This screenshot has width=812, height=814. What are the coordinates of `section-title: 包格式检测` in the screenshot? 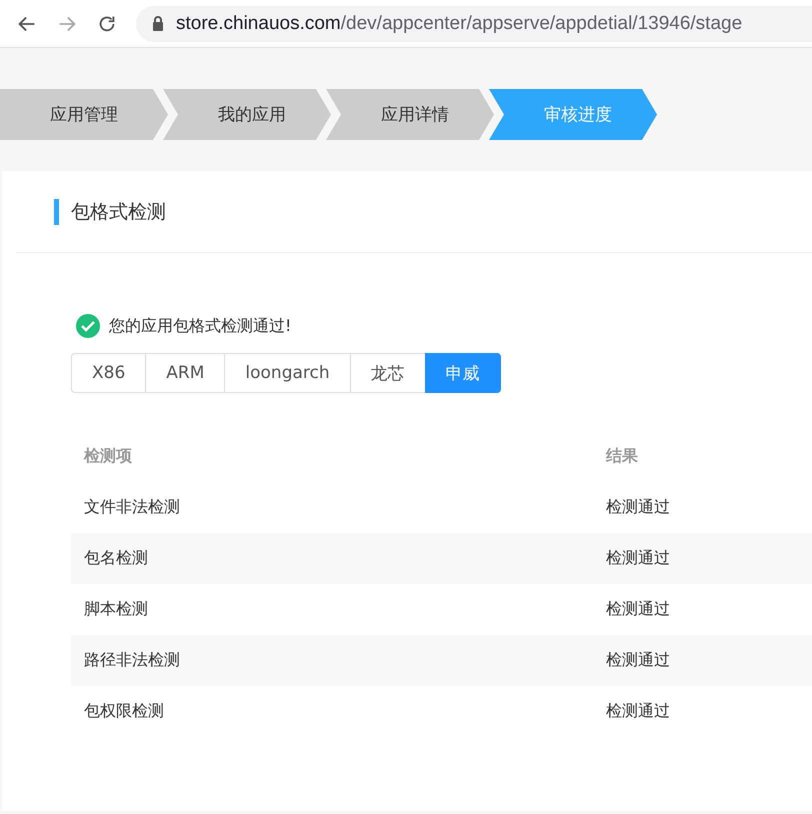 It's located at (118, 212).